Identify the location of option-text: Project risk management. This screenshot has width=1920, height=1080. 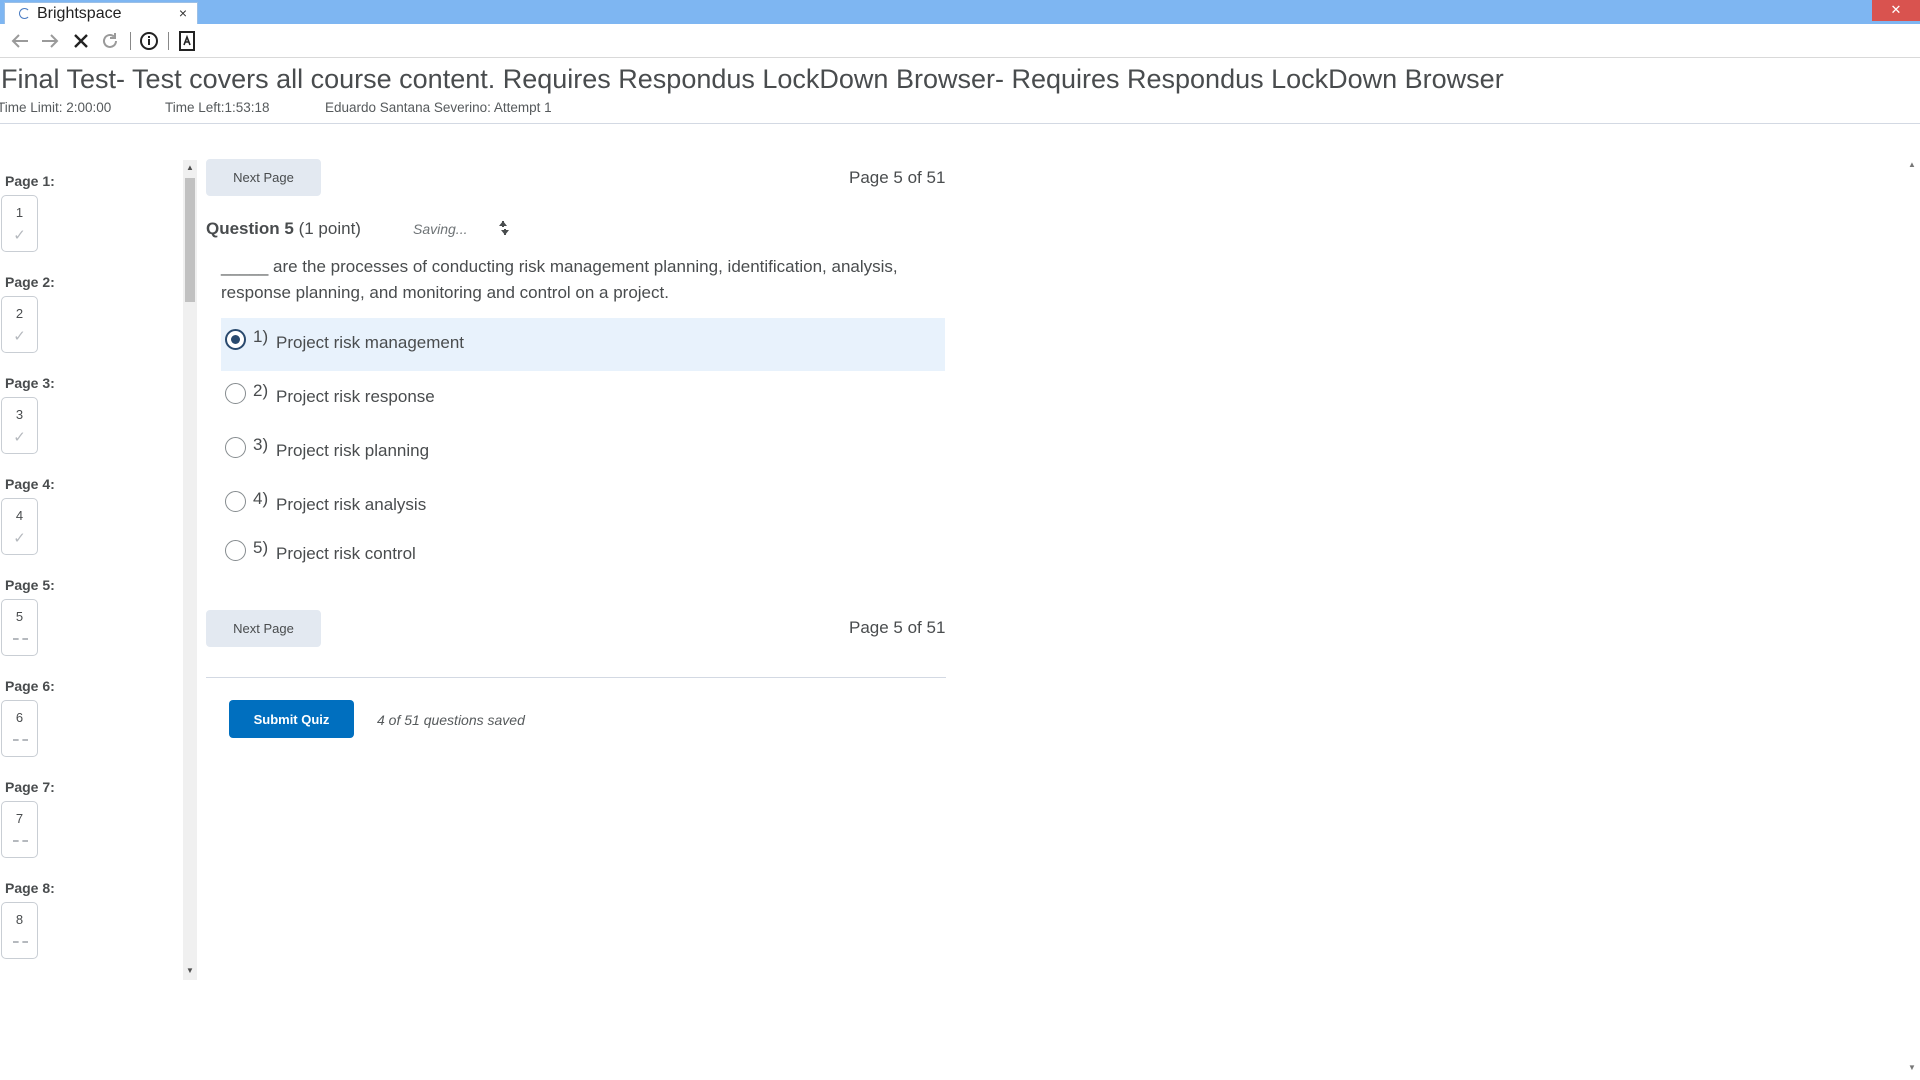
(370, 342).